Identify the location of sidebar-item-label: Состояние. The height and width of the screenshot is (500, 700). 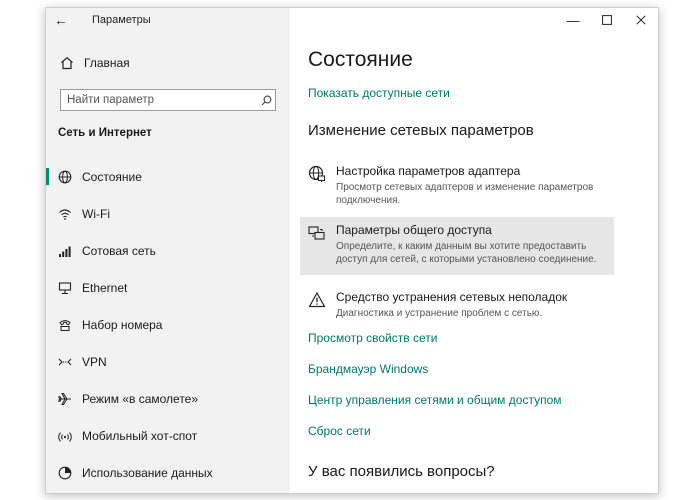
(112, 176).